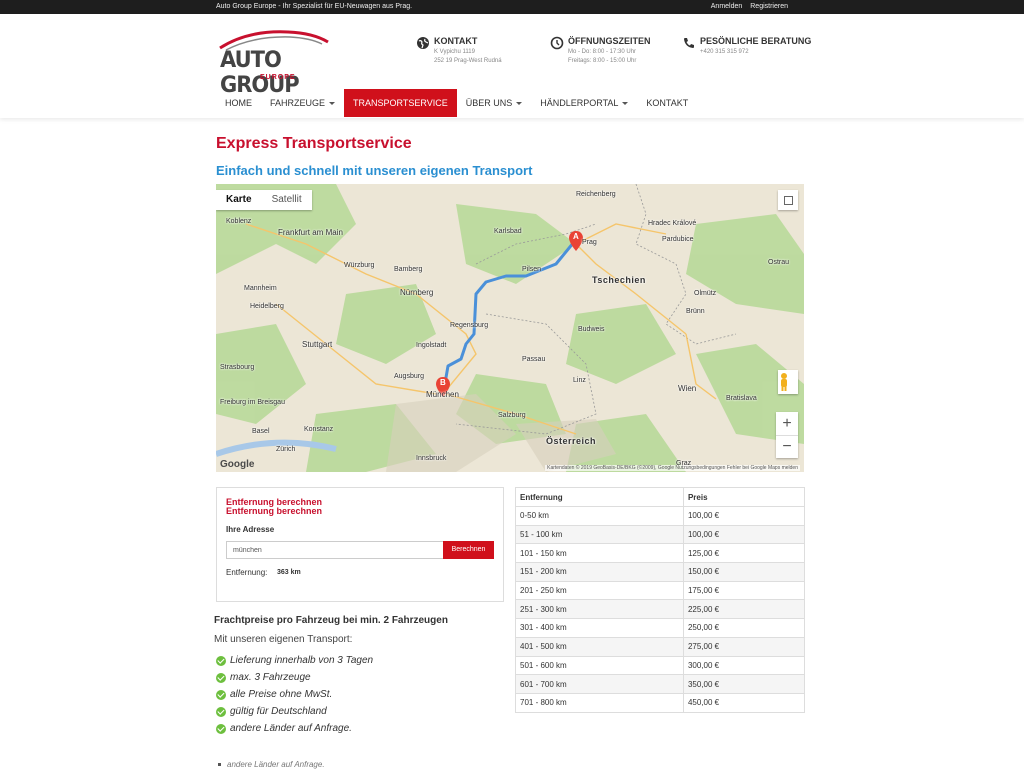 Image resolution: width=1024 pixels, height=769 pixels. I want to click on page-title: Express Transportservice, so click(314, 143).